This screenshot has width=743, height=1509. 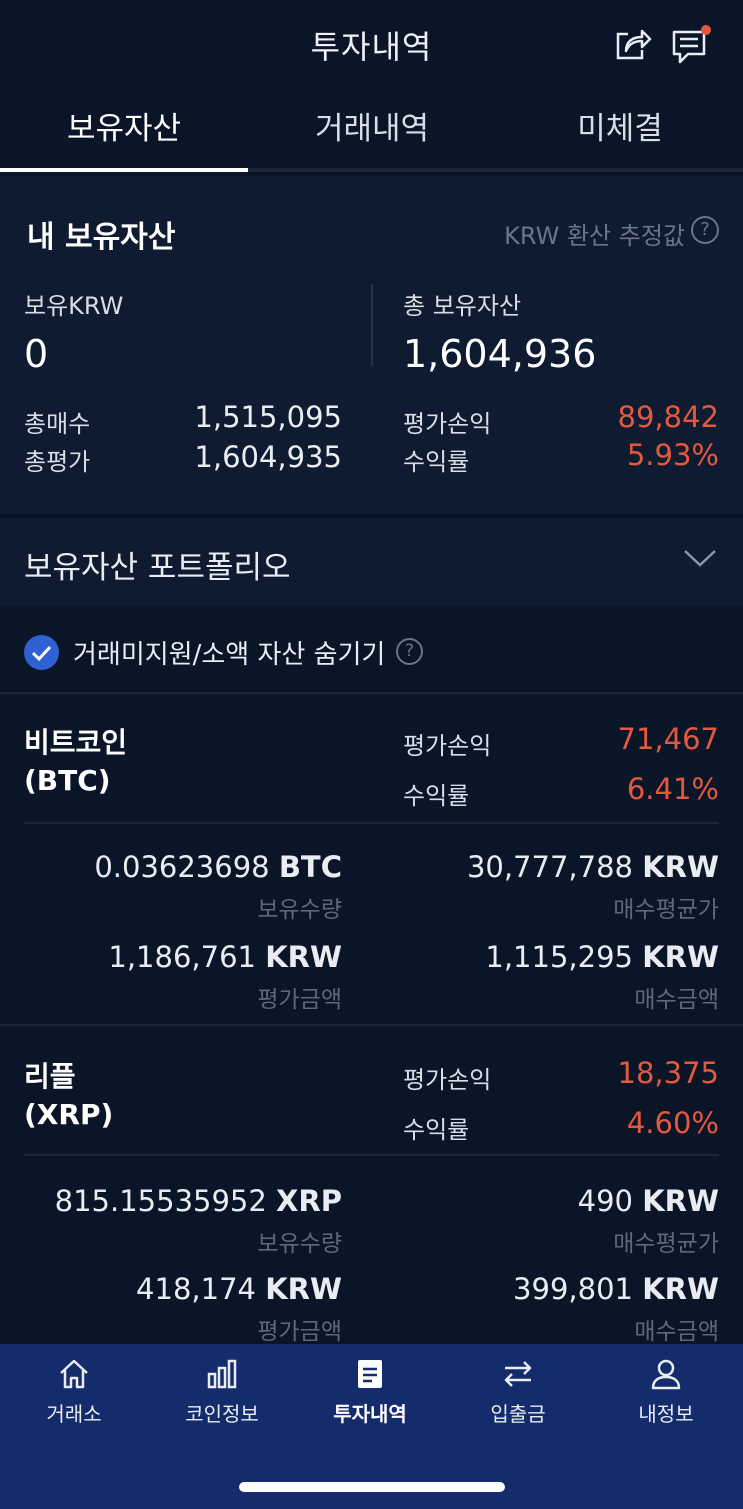 I want to click on total-buy-value: 1,515,095, so click(x=268, y=417).